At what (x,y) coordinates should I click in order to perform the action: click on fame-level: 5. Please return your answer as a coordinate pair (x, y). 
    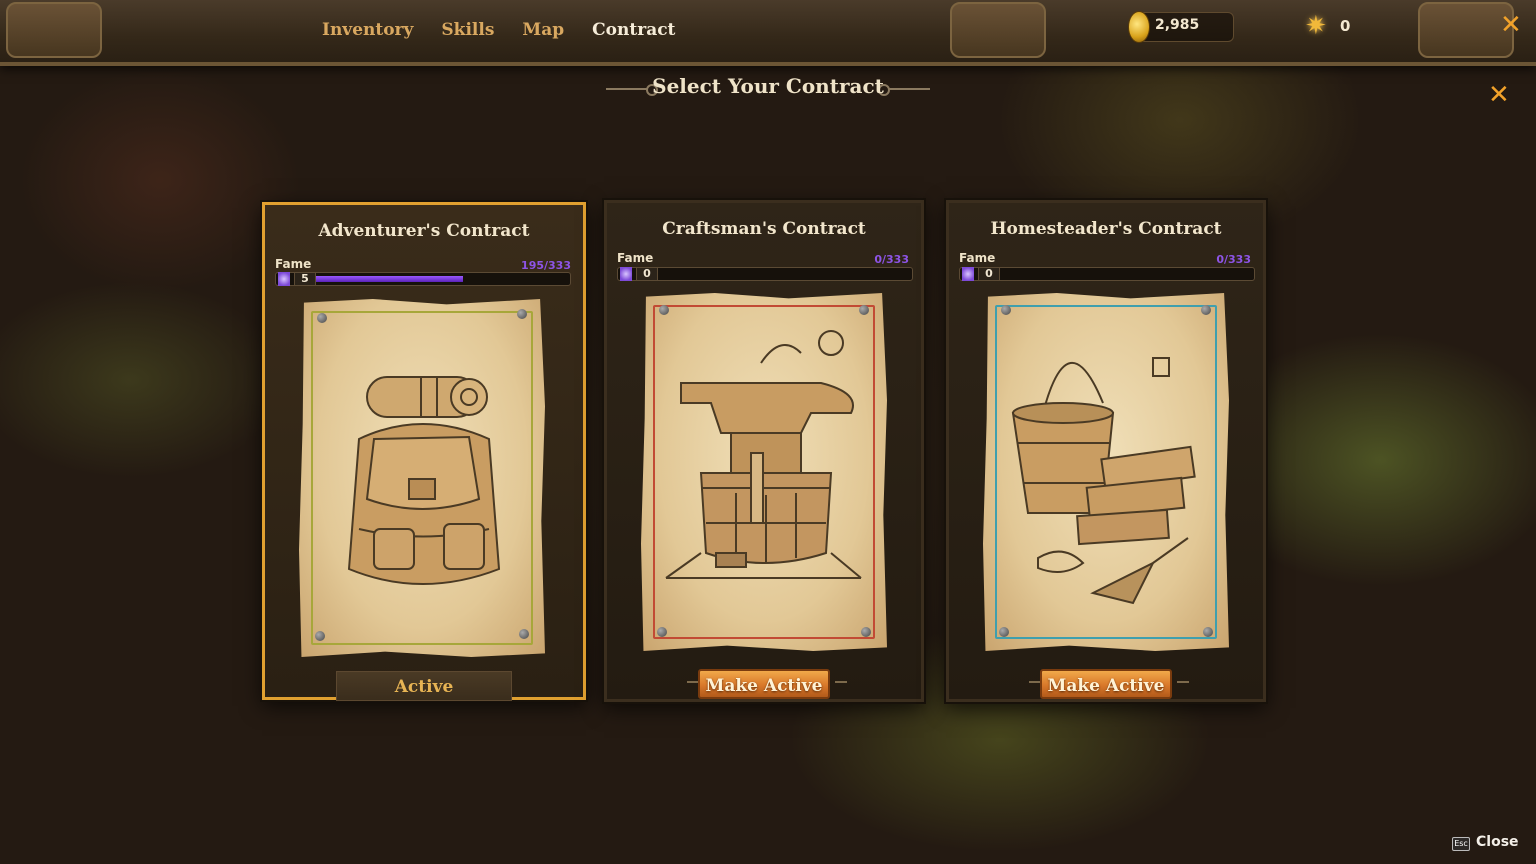
    Looking at the image, I should click on (305, 279).